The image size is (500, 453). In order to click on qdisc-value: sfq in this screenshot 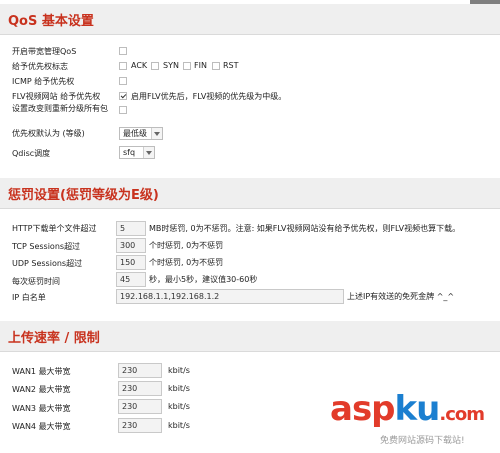, I will do `click(129, 152)`.